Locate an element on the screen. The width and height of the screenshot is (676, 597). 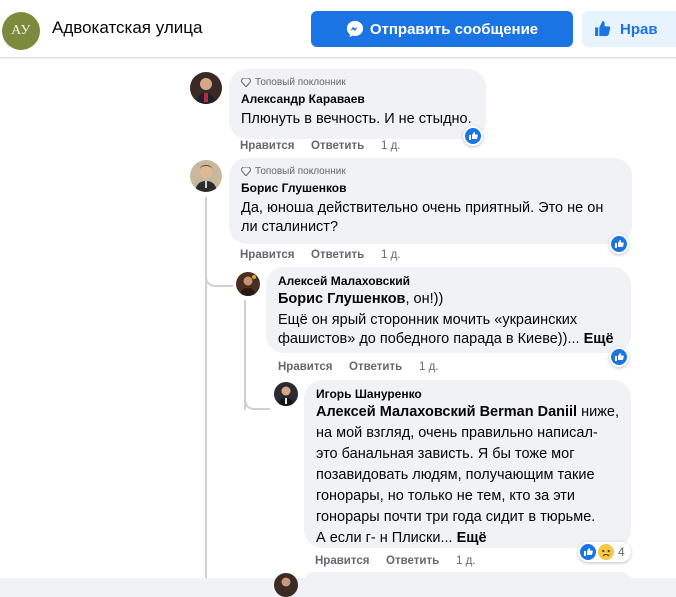
mention-tail: ниже, is located at coordinates (598, 412).